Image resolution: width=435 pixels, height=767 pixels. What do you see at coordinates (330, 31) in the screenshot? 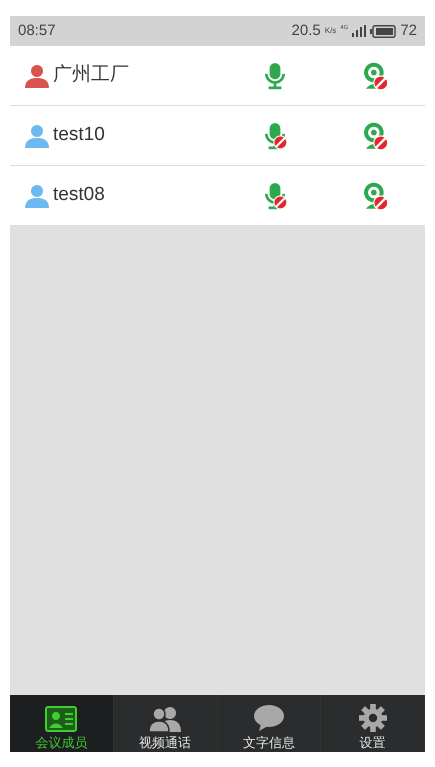
I see `speed-unit: K/s` at bounding box center [330, 31].